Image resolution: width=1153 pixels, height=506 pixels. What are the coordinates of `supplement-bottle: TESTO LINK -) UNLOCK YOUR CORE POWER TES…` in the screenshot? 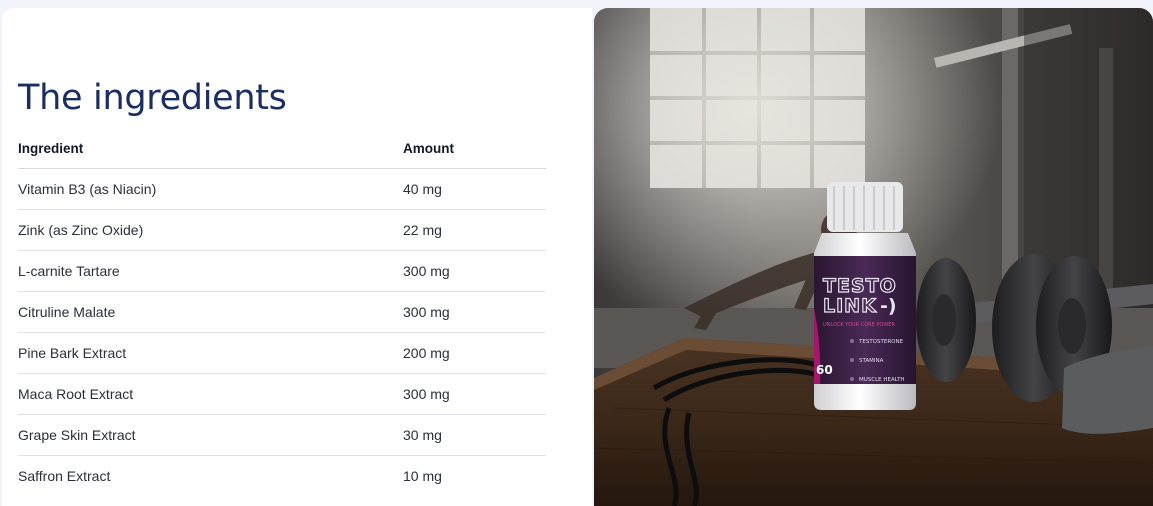 It's located at (865, 296).